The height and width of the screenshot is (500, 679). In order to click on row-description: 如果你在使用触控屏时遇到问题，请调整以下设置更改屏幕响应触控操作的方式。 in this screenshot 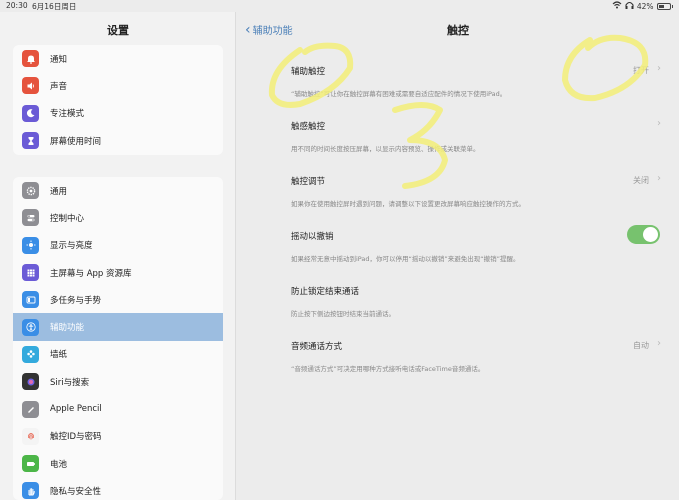, I will do `click(408, 204)`.